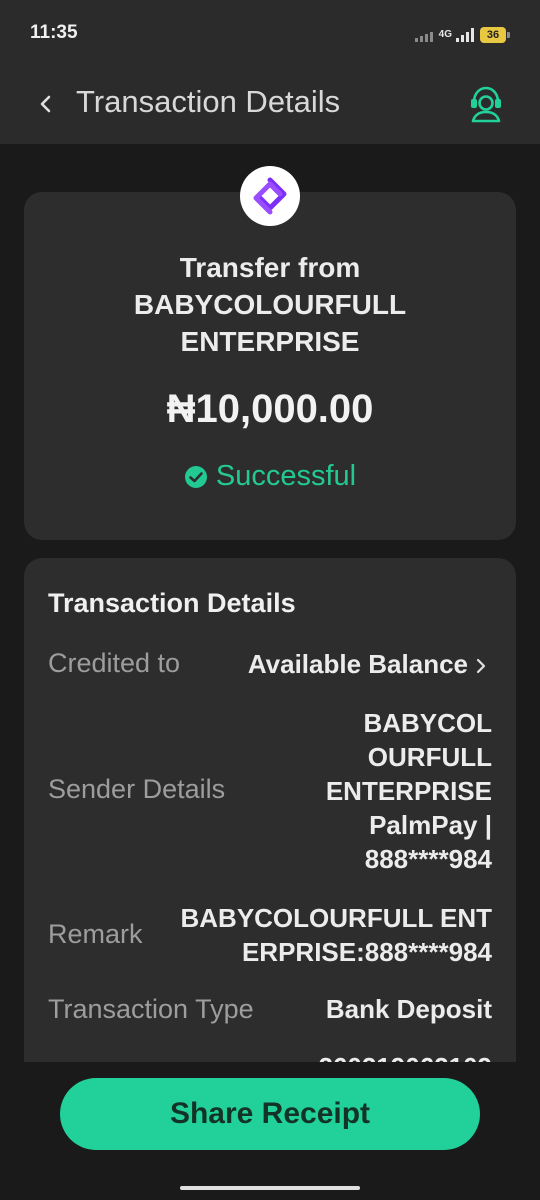 The height and width of the screenshot is (1200, 540). What do you see at coordinates (95, 934) in the screenshot?
I see `remark-label: Remark` at bounding box center [95, 934].